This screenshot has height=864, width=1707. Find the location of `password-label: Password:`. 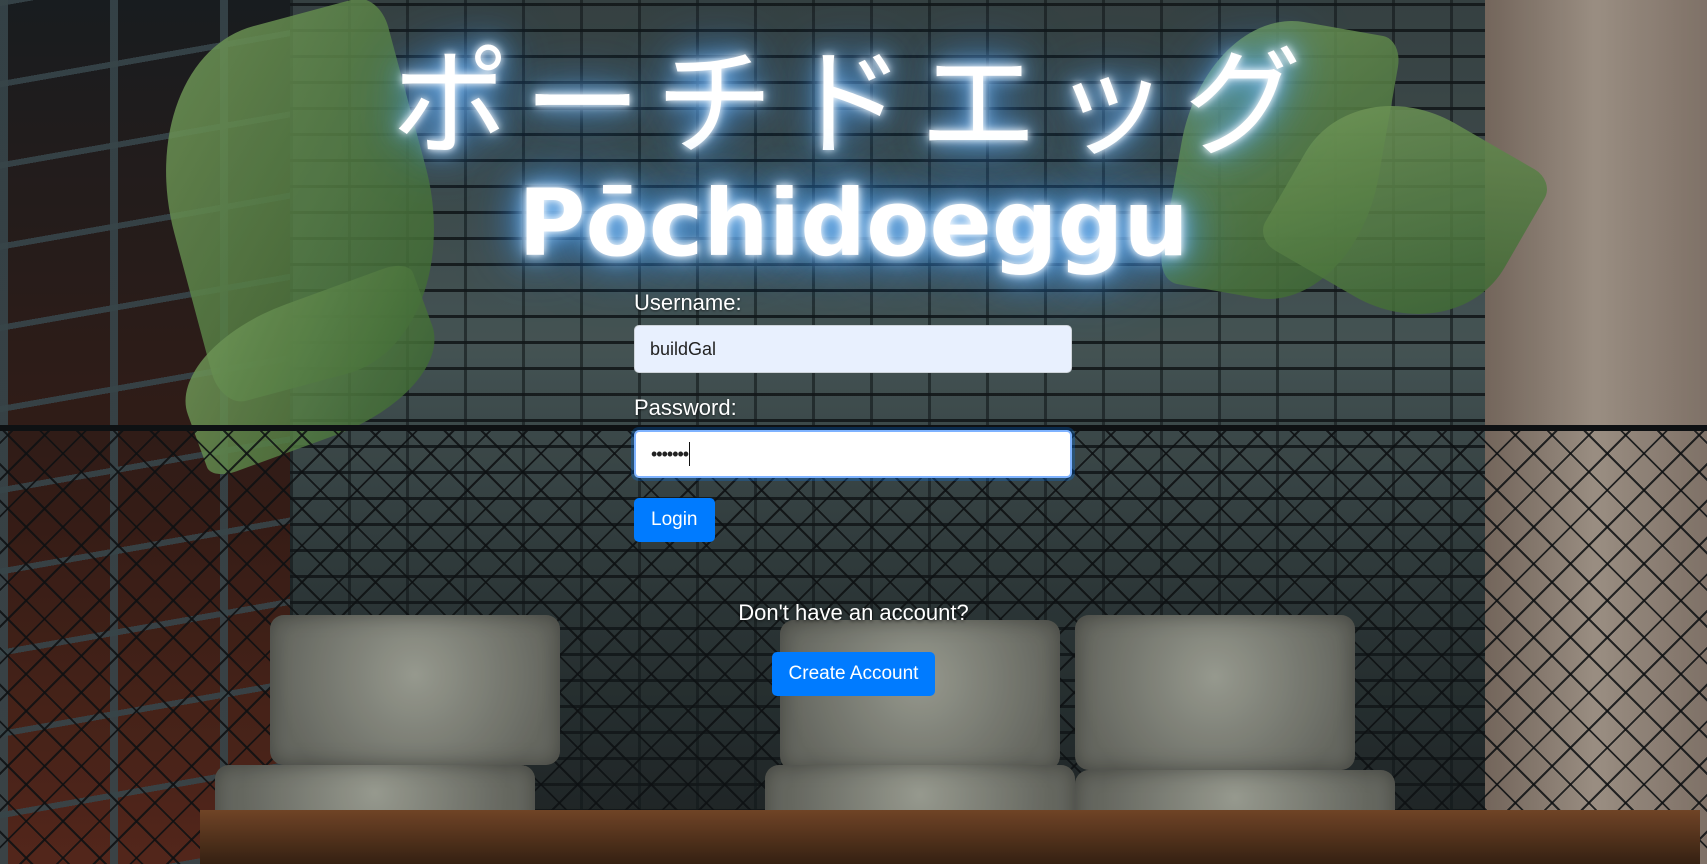

password-label: Password: is located at coordinates (685, 407).